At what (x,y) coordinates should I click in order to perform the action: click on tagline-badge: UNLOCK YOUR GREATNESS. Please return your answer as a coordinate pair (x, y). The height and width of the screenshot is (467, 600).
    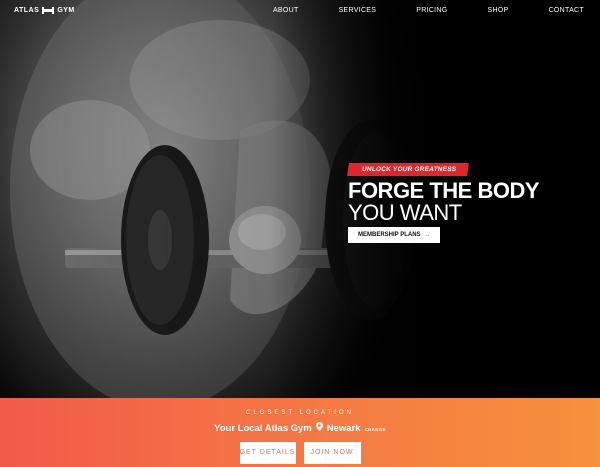
    Looking at the image, I should click on (408, 169).